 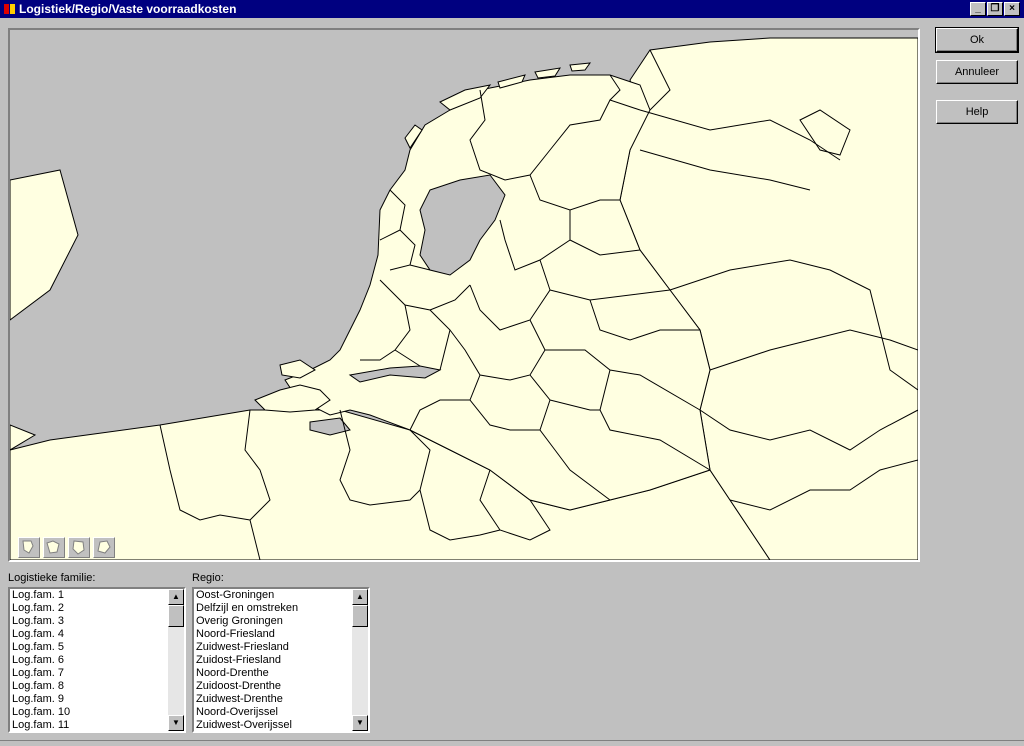 I want to click on list-item: Log.fam. 4, so click(x=98, y=634).